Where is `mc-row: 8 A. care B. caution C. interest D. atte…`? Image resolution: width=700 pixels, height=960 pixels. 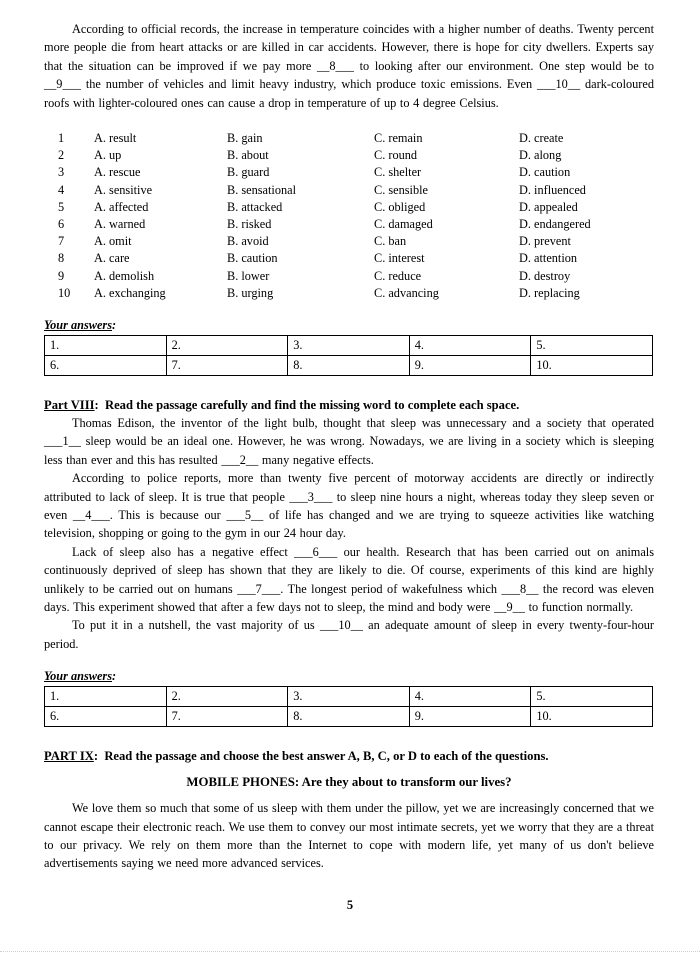
mc-row: 8 A. care B. caution C. interest D. atte… is located at coordinates (349, 258).